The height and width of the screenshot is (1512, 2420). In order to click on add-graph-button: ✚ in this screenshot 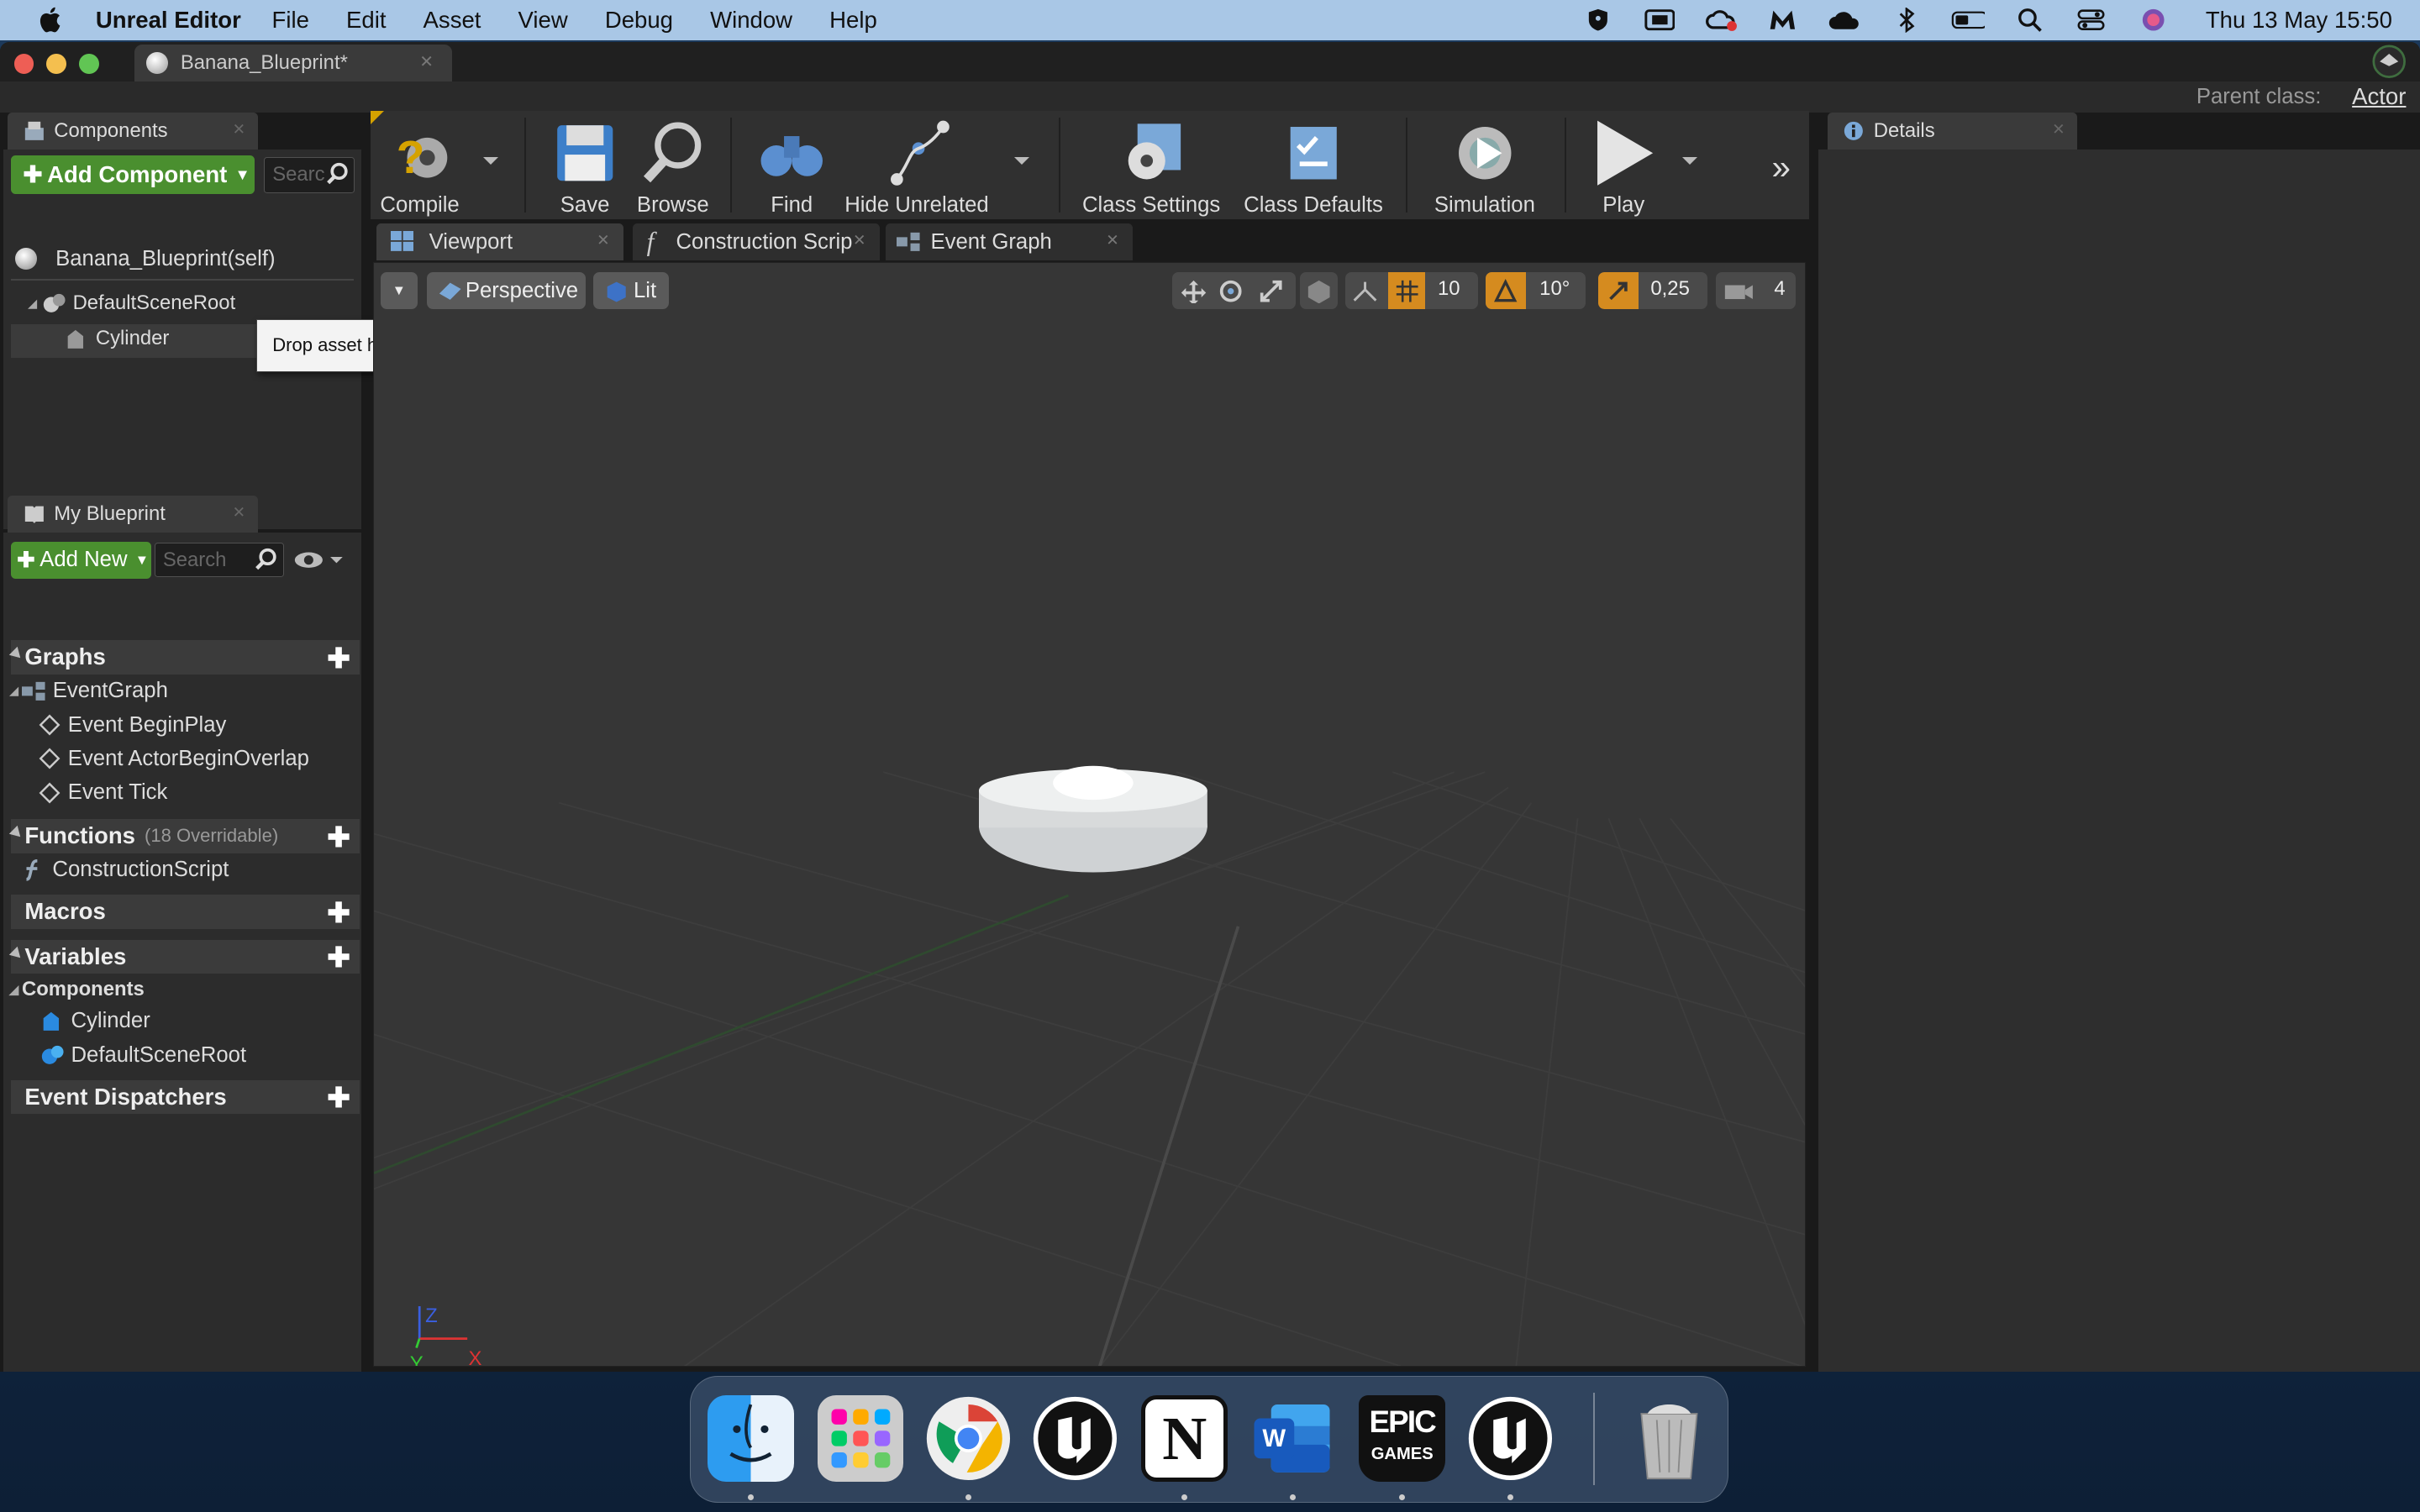, I will do `click(338, 658)`.